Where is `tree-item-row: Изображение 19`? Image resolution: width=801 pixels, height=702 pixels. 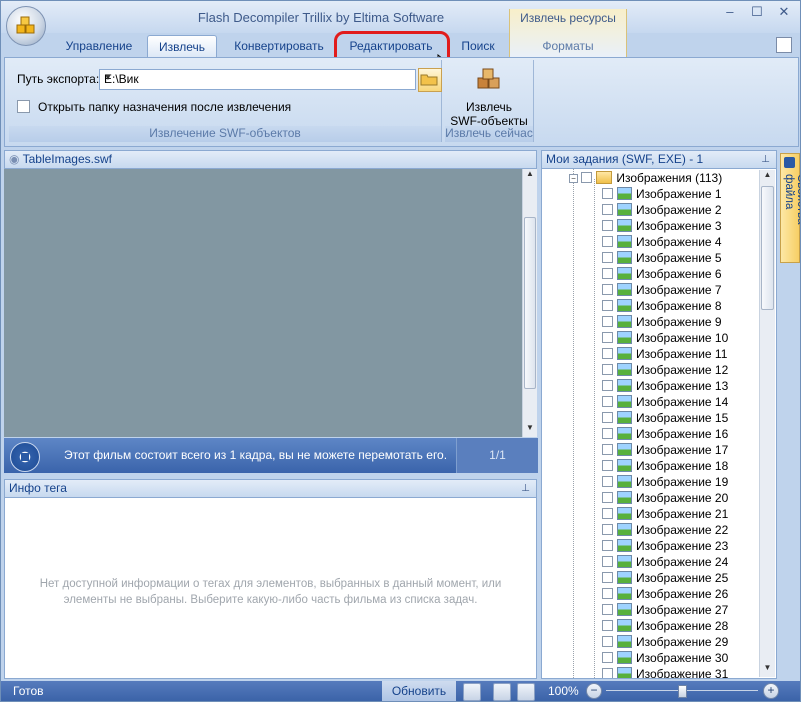
tree-item-row: Изображение 19 is located at coordinates (665, 482).